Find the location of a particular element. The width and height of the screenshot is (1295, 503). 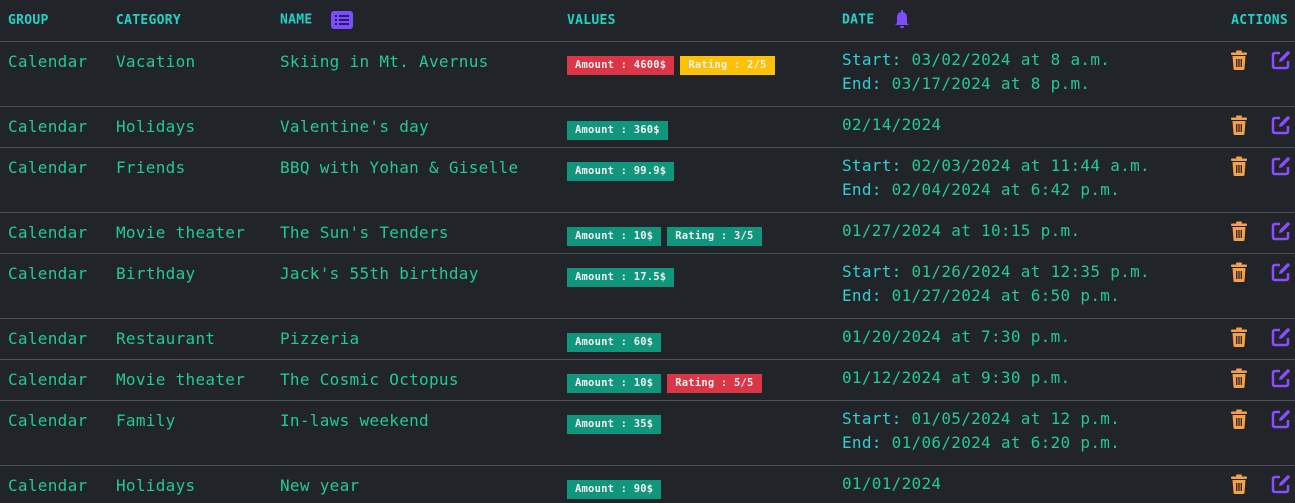

end-date-value: 02/04/2024 at 6:42 p.m. is located at coordinates (1001, 189).